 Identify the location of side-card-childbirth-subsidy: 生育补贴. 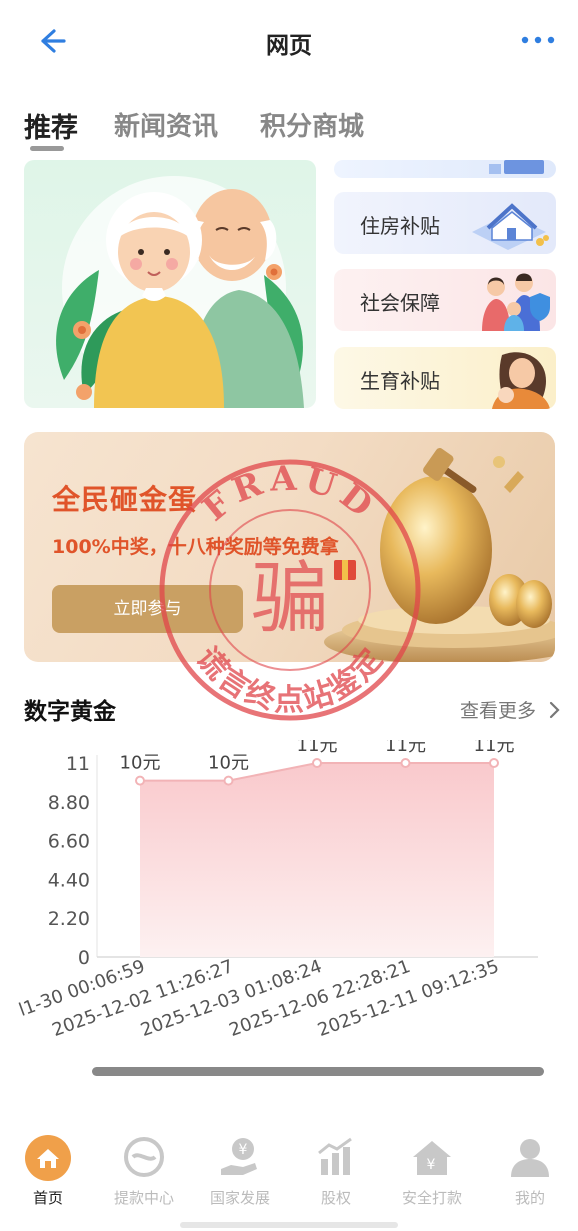
(445, 378).